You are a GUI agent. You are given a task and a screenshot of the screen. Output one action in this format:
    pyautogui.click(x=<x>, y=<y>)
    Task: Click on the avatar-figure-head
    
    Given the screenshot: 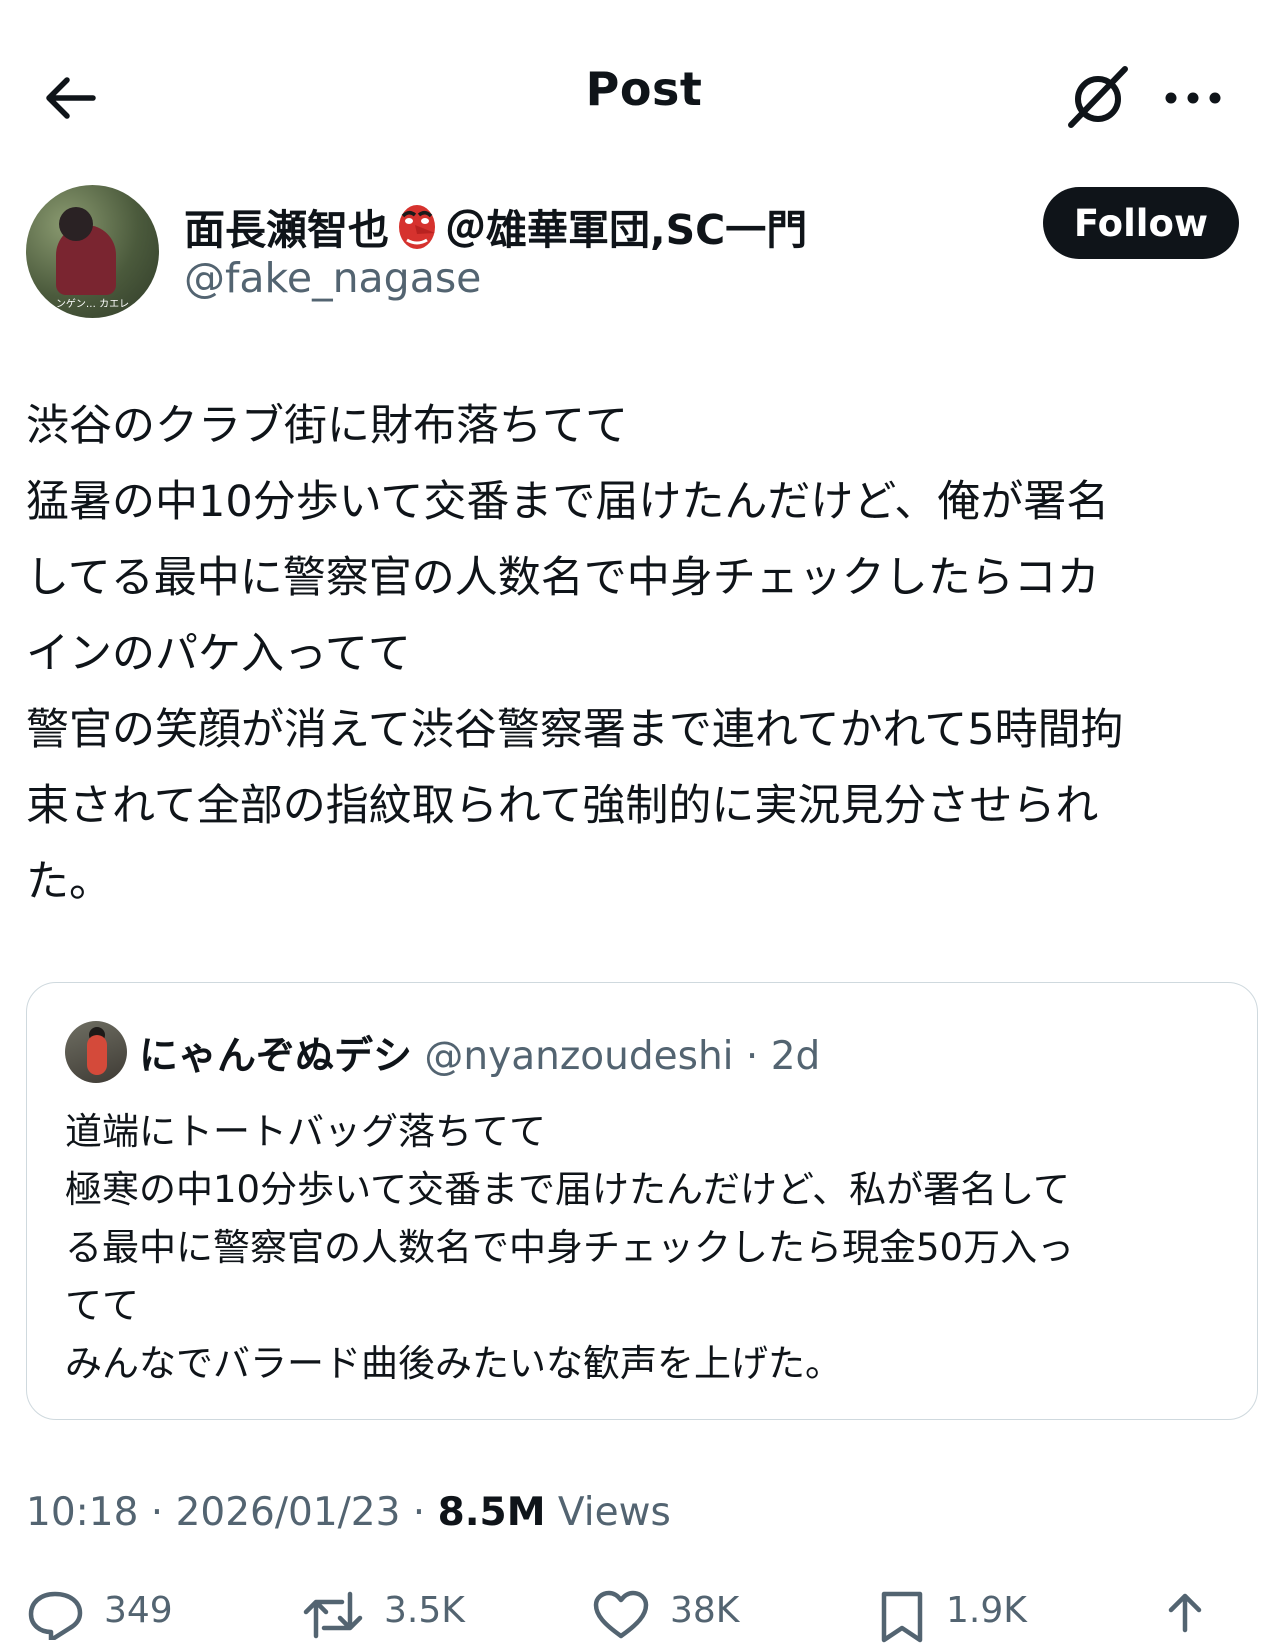 What is the action you would take?
    pyautogui.click(x=76, y=224)
    